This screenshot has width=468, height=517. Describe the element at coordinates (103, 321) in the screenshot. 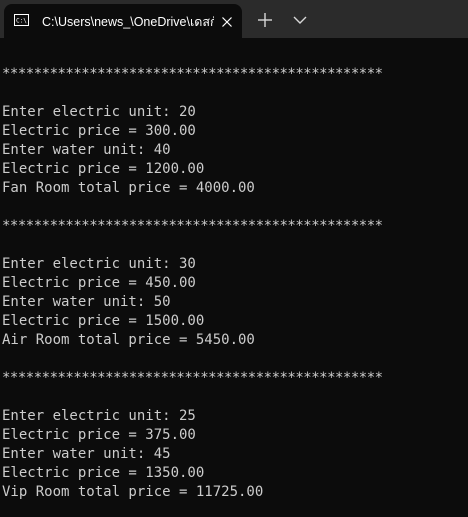

I see `output-line: Electric price = 1500.00` at that location.